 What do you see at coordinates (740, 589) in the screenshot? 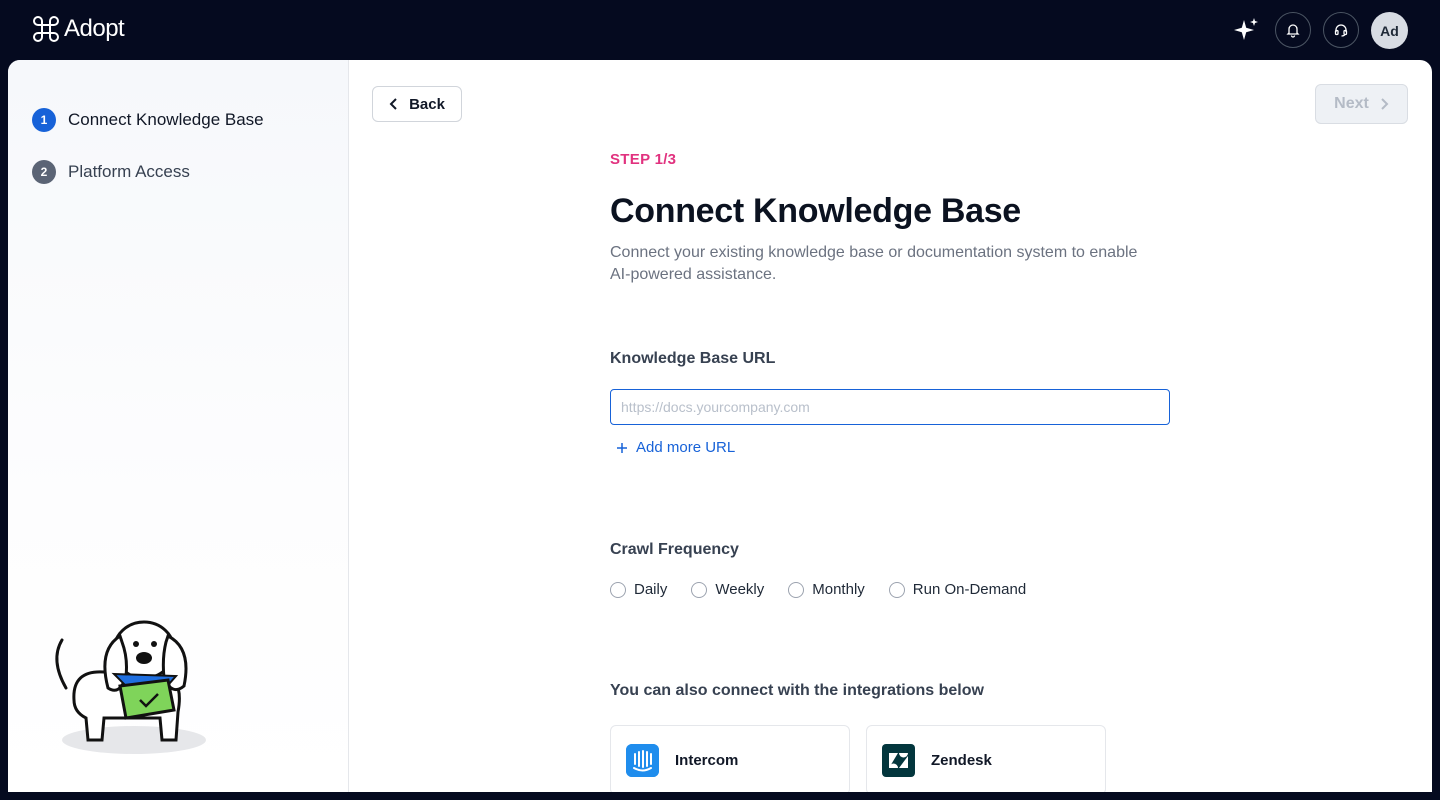
I see `radio-label: Weekly` at bounding box center [740, 589].